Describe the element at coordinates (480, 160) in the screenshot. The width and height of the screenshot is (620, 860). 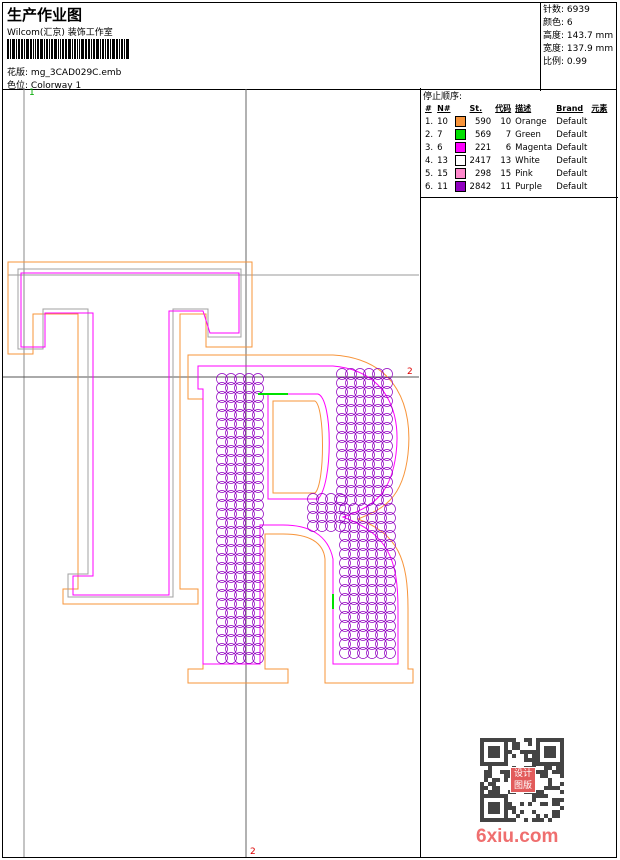
I see `row-stitches: 2417` at that location.